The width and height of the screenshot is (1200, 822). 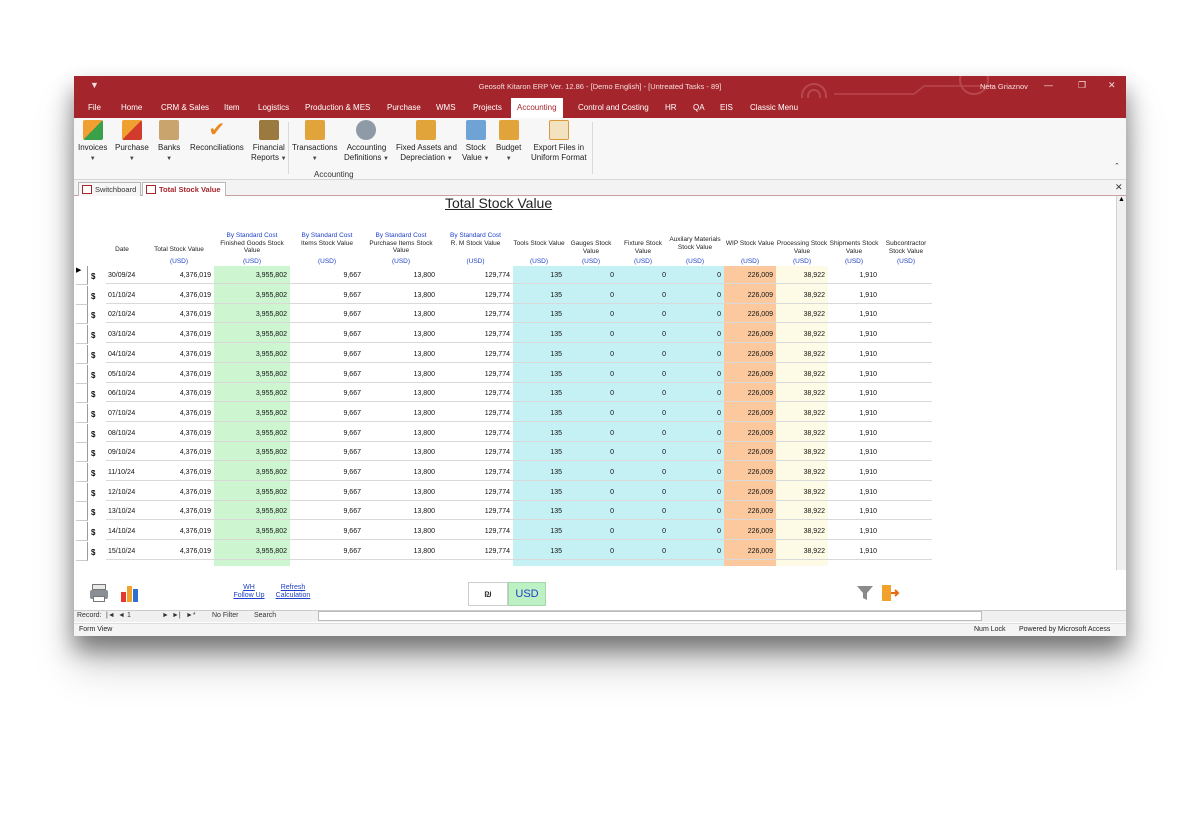 I want to click on tab-total-stock-value: Total Stock Value, so click(x=184, y=189).